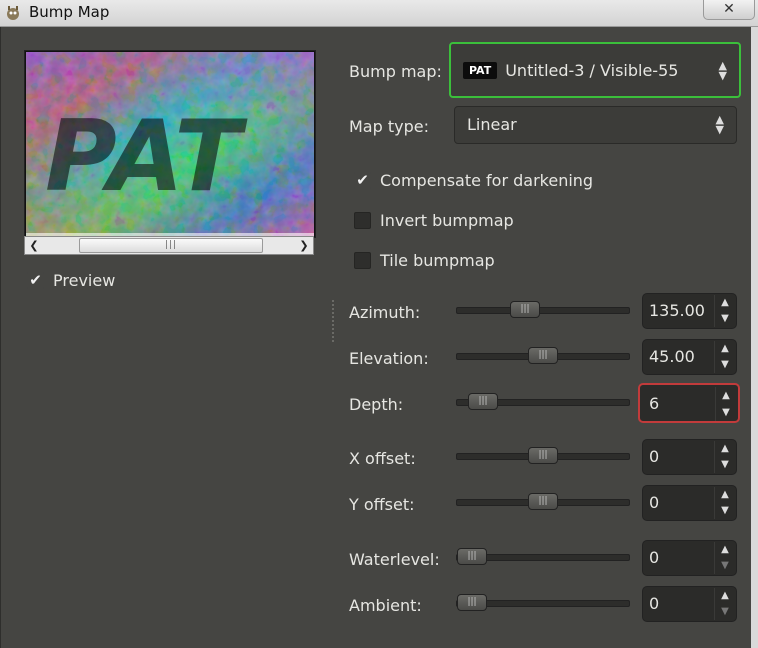 Image resolution: width=758 pixels, height=648 pixels. I want to click on scroll-thumb: |||, so click(171, 245).